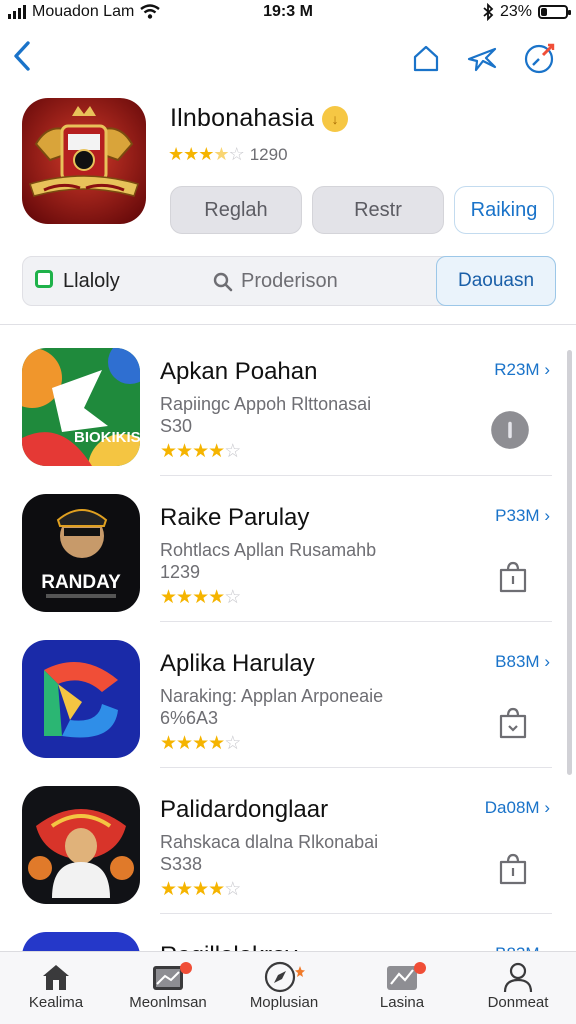  Describe the element at coordinates (272, 696) in the screenshot. I see `app-subtitle: Naraking: Applan Arponeaie` at that location.